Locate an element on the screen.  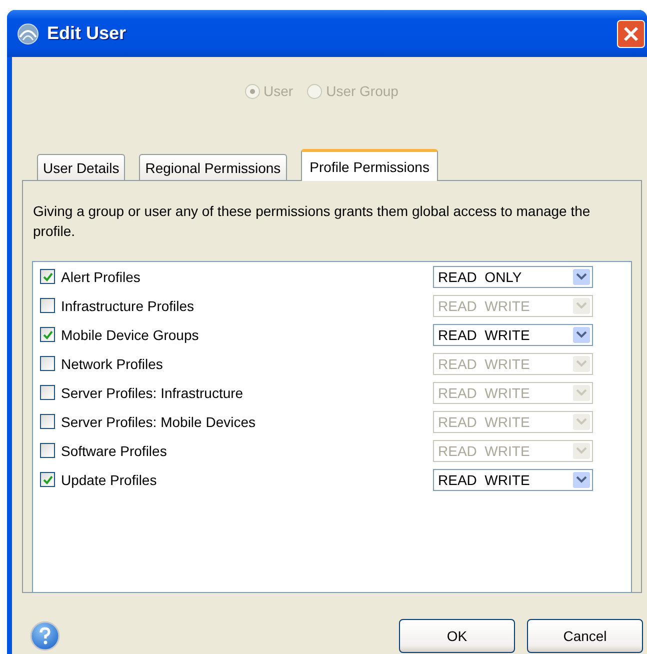
description-text: Giving a group or user any of these permissions grants them global access to manage the profile. is located at coordinates (312, 221).